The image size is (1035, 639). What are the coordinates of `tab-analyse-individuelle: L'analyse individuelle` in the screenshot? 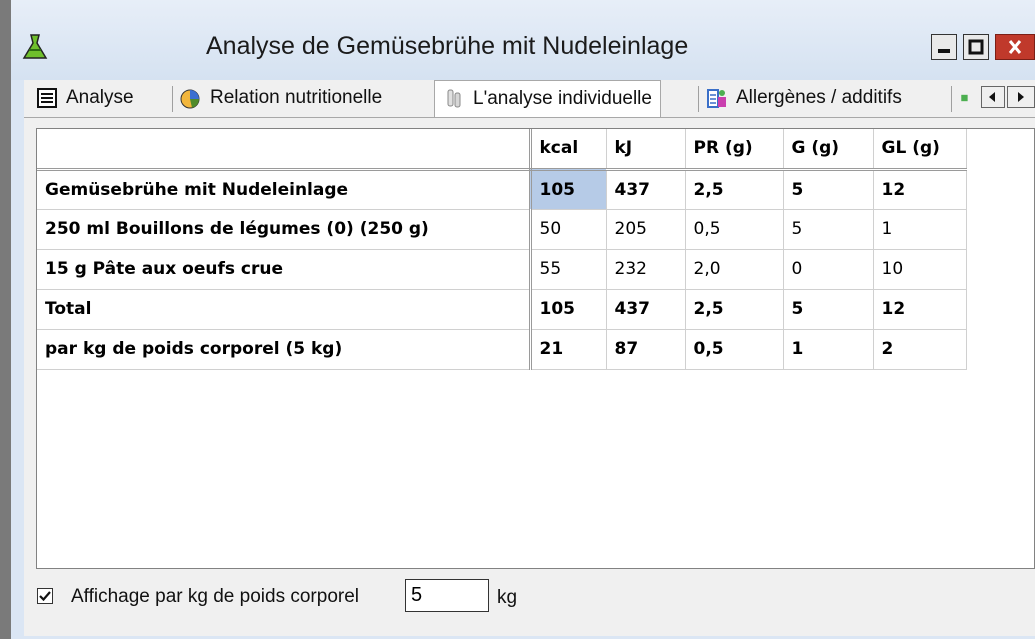 It's located at (547, 98).